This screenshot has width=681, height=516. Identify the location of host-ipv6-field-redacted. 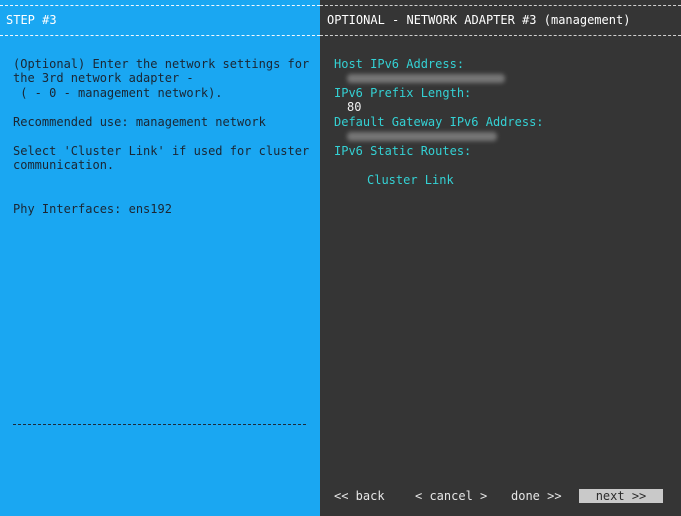
(426, 78).